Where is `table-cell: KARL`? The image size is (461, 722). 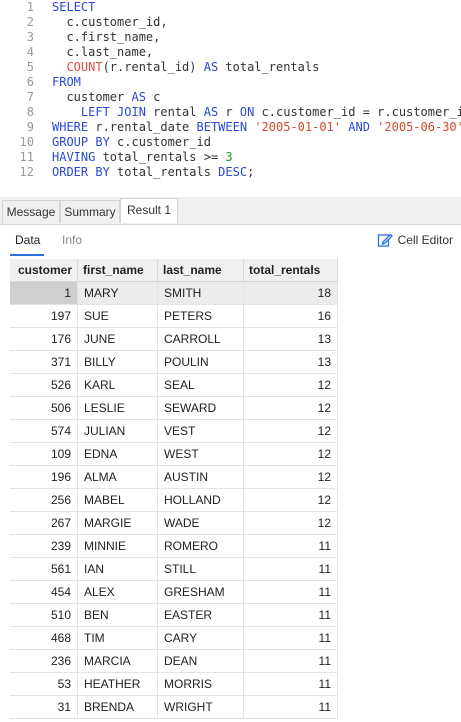
table-cell: KARL is located at coordinates (118, 385).